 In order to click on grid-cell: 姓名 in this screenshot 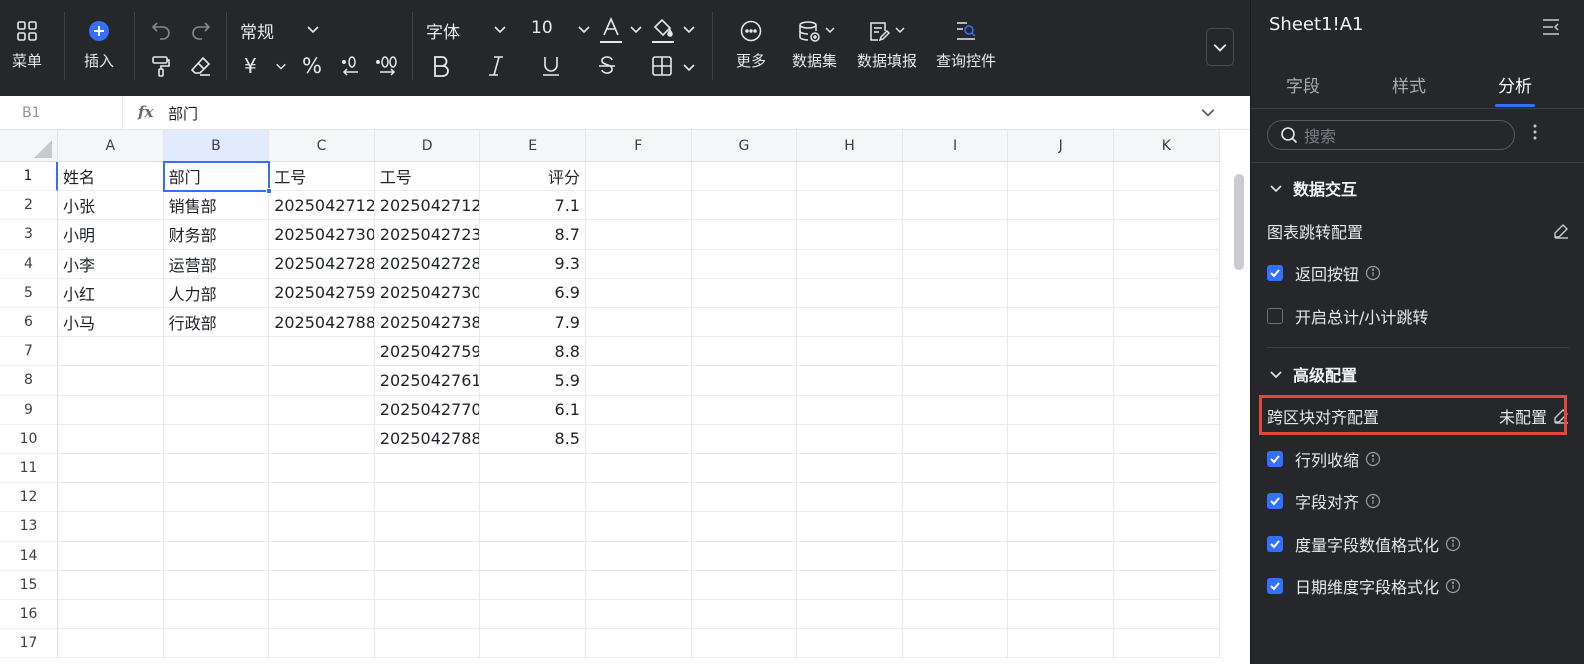, I will do `click(111, 177)`.